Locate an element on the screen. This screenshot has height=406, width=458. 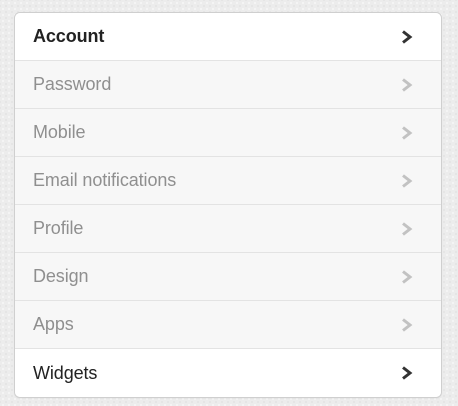
menu-item-label: Mobile is located at coordinates (59, 132).